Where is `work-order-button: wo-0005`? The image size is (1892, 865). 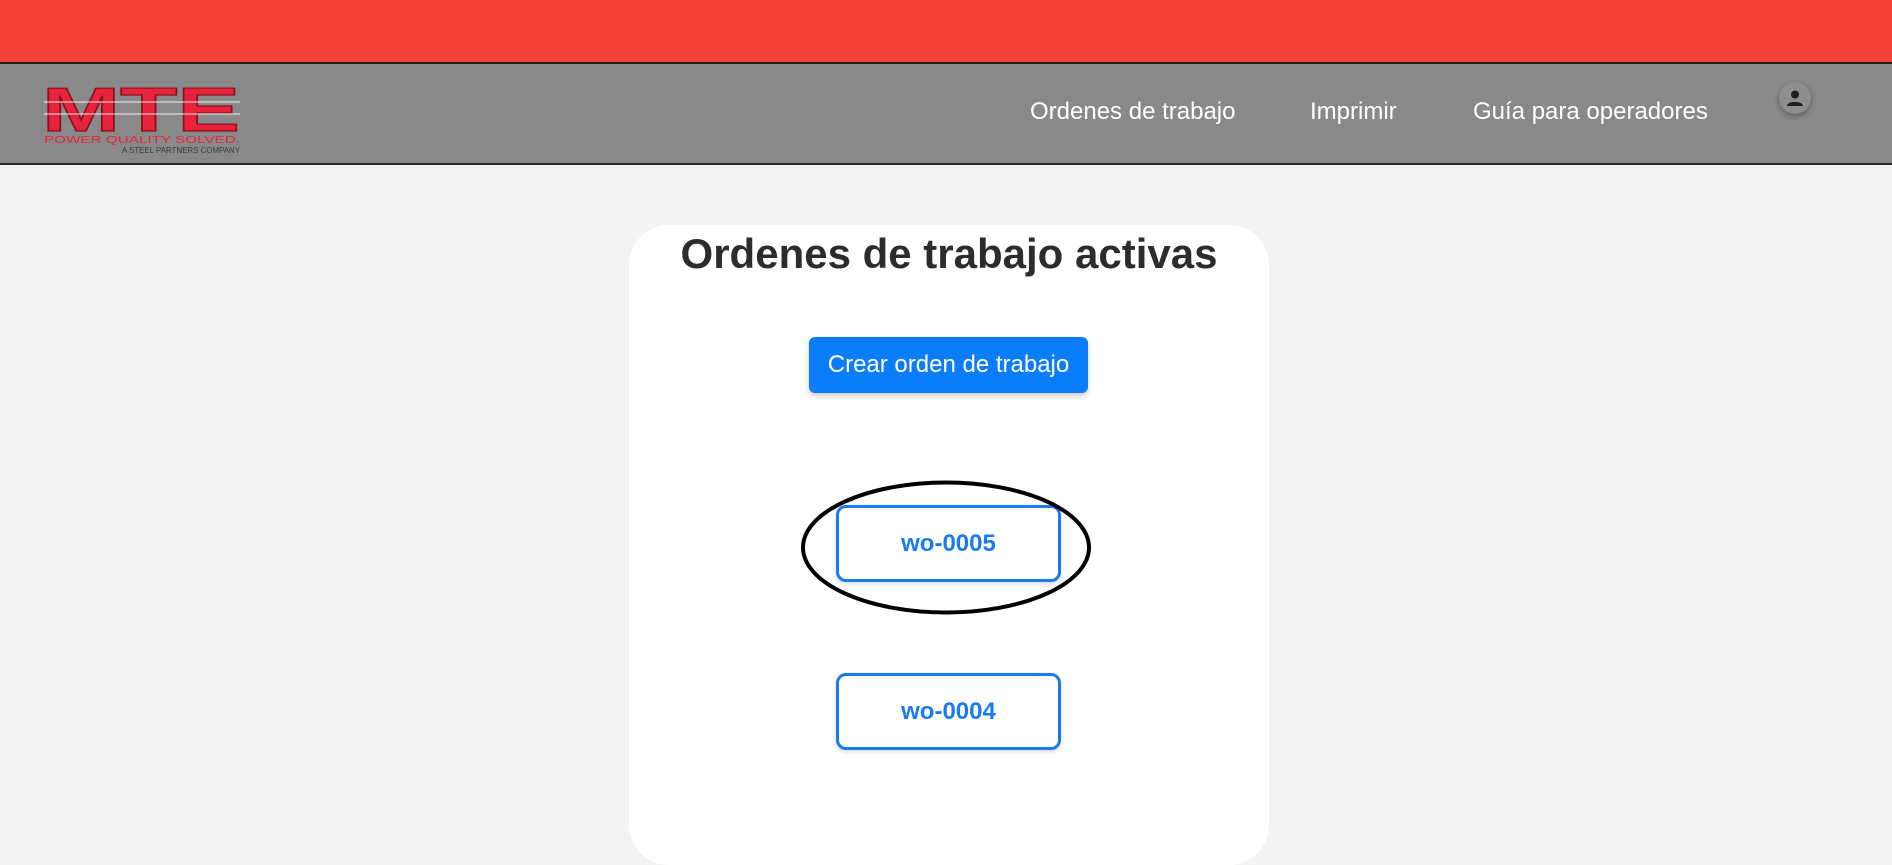 work-order-button: wo-0005 is located at coordinates (948, 543).